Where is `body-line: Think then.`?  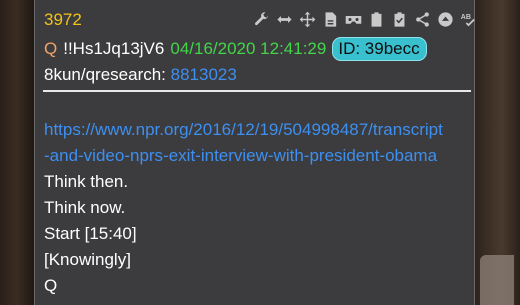 body-line: Think then. is located at coordinates (86, 181).